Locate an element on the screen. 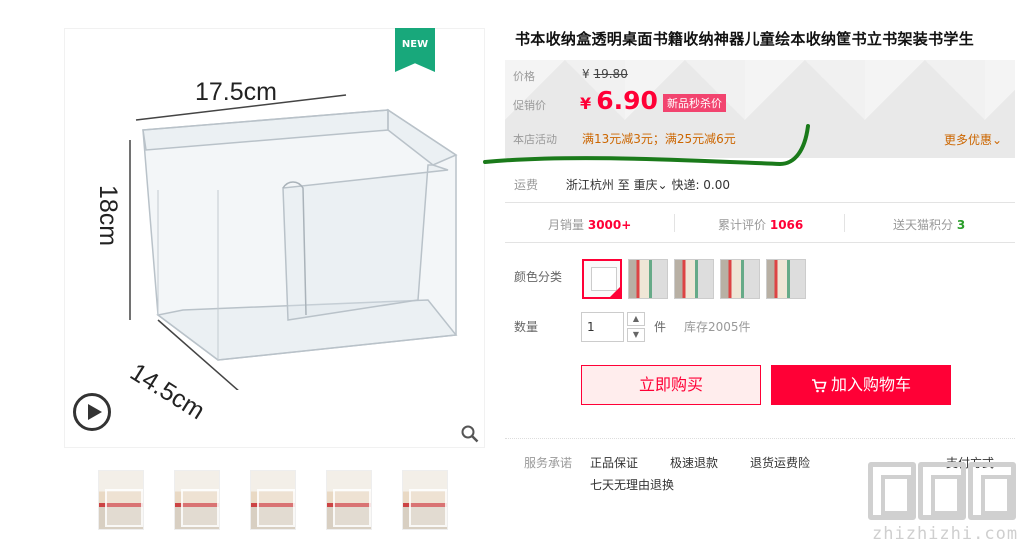  quantity-label: 数量 is located at coordinates (526, 327).